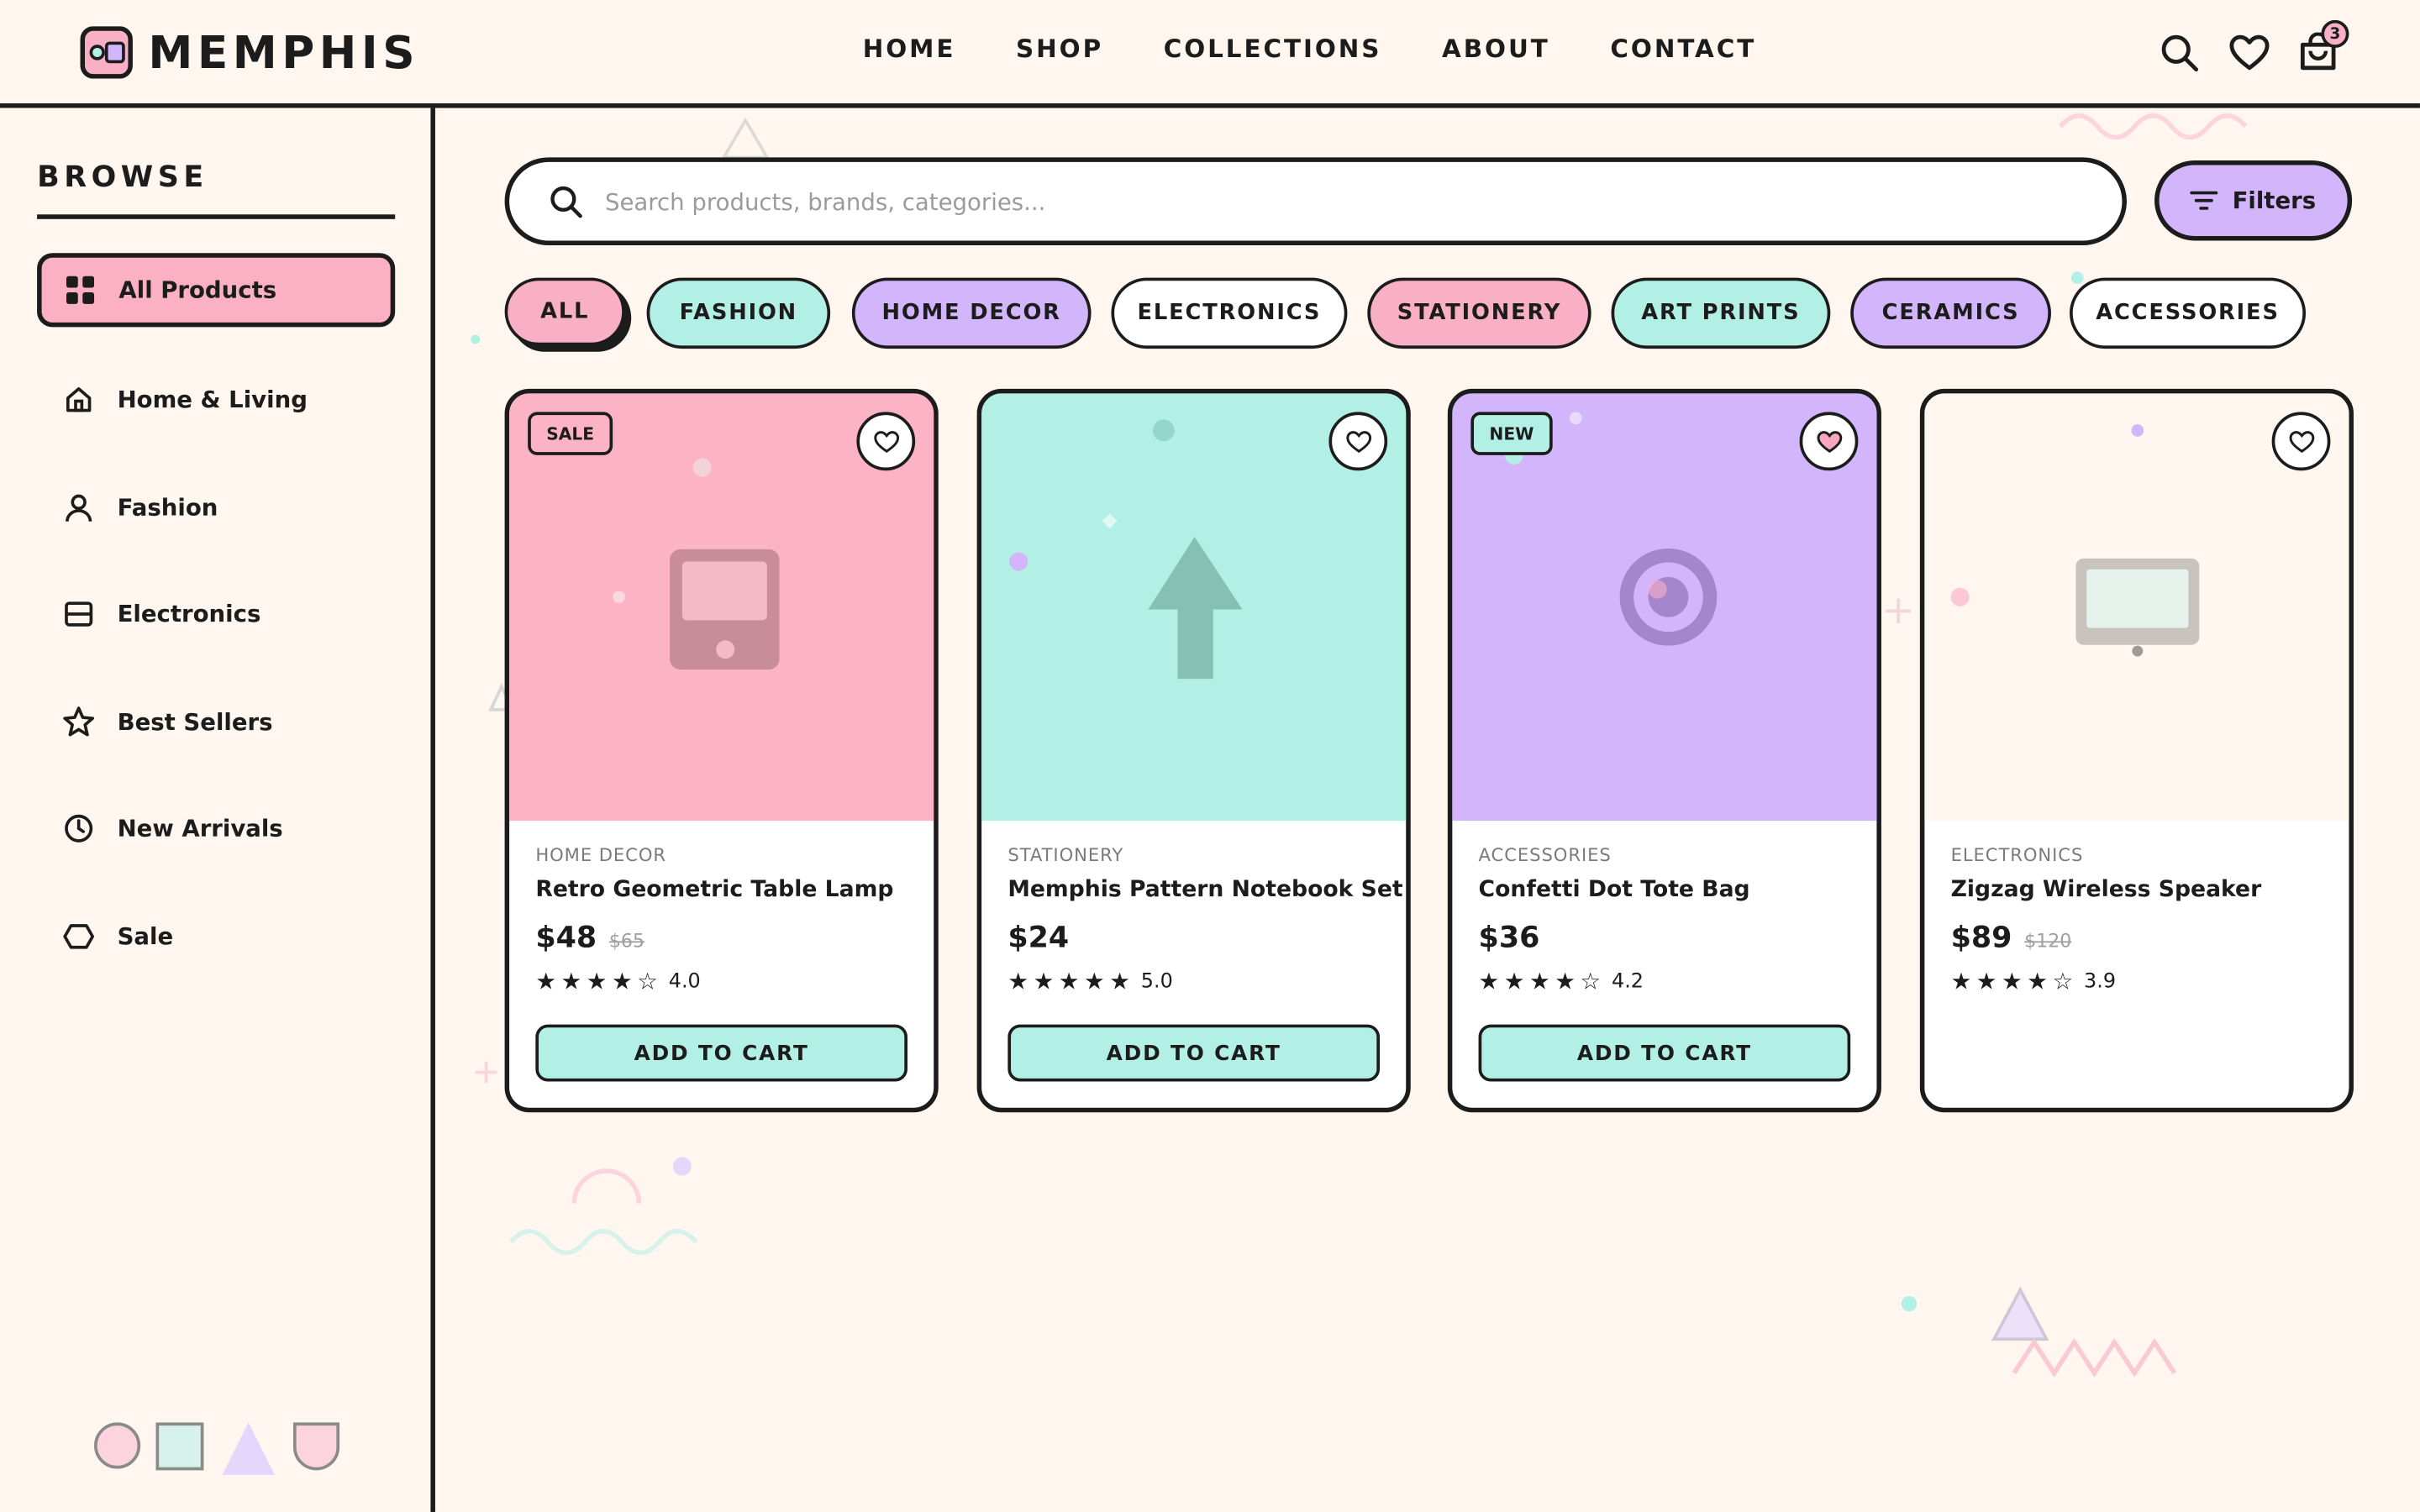  I want to click on nav-collections: COLLECTIONS, so click(1273, 48).